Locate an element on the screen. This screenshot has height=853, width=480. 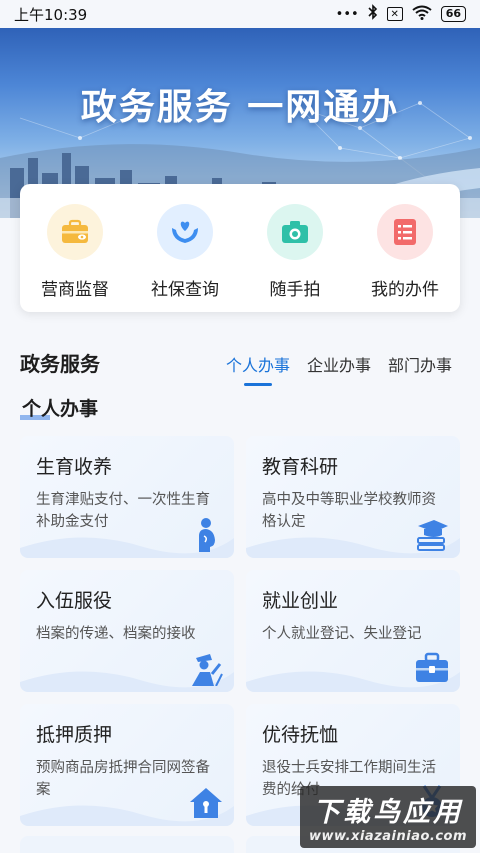
watermark-main-text: 下载鸟应用 is located at coordinates (388, 812).